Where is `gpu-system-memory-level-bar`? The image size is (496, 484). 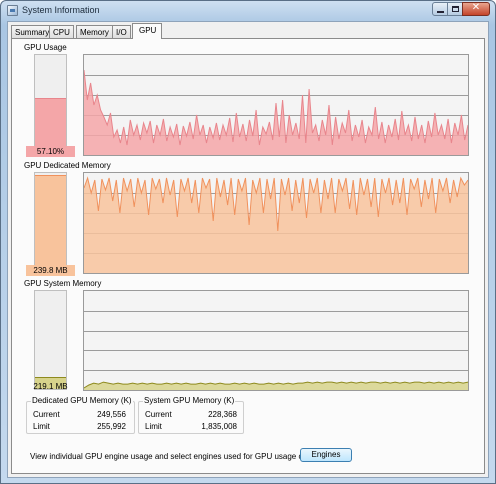 gpu-system-memory-level-bar is located at coordinates (50, 340).